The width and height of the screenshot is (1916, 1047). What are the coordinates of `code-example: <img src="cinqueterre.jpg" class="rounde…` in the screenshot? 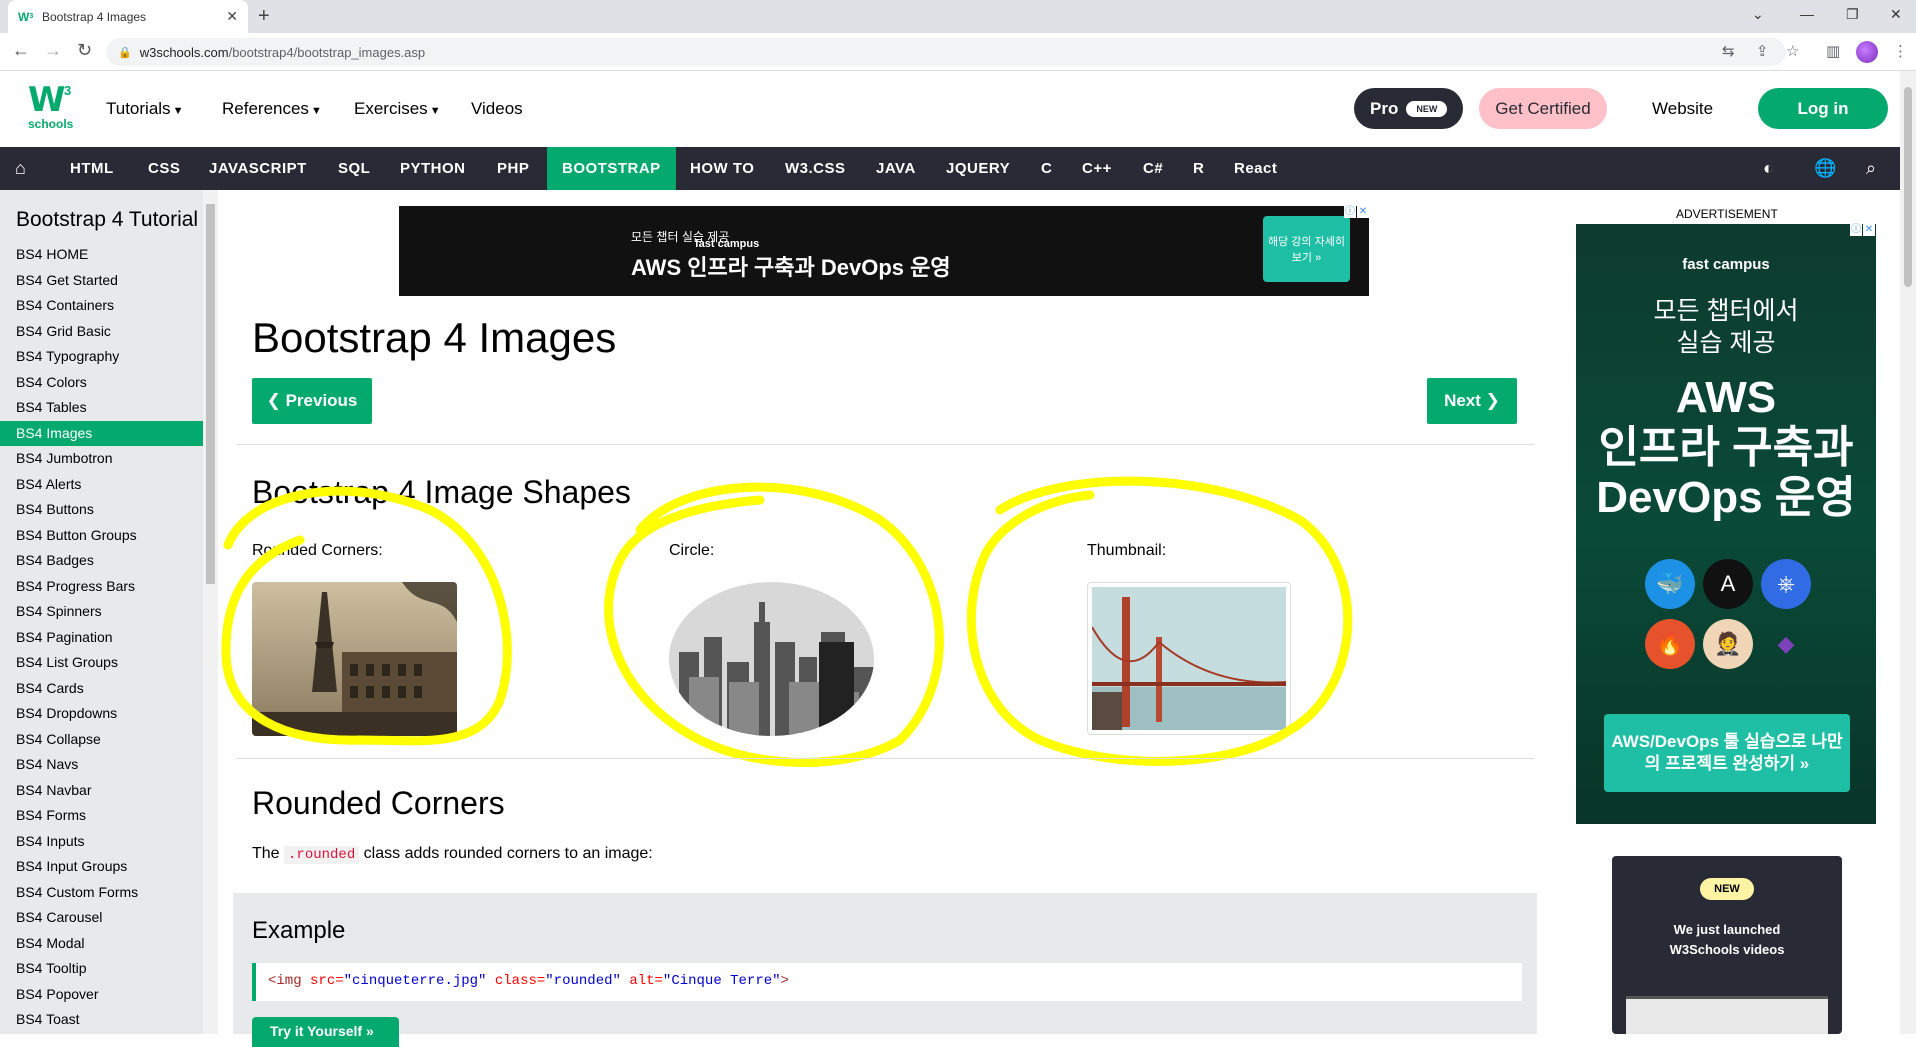 It's located at (887, 982).